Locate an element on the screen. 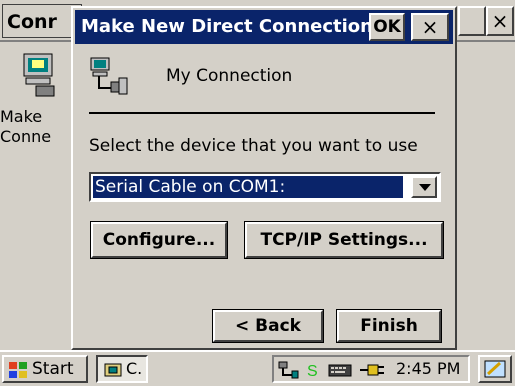  back-button: < Back is located at coordinates (268, 326).